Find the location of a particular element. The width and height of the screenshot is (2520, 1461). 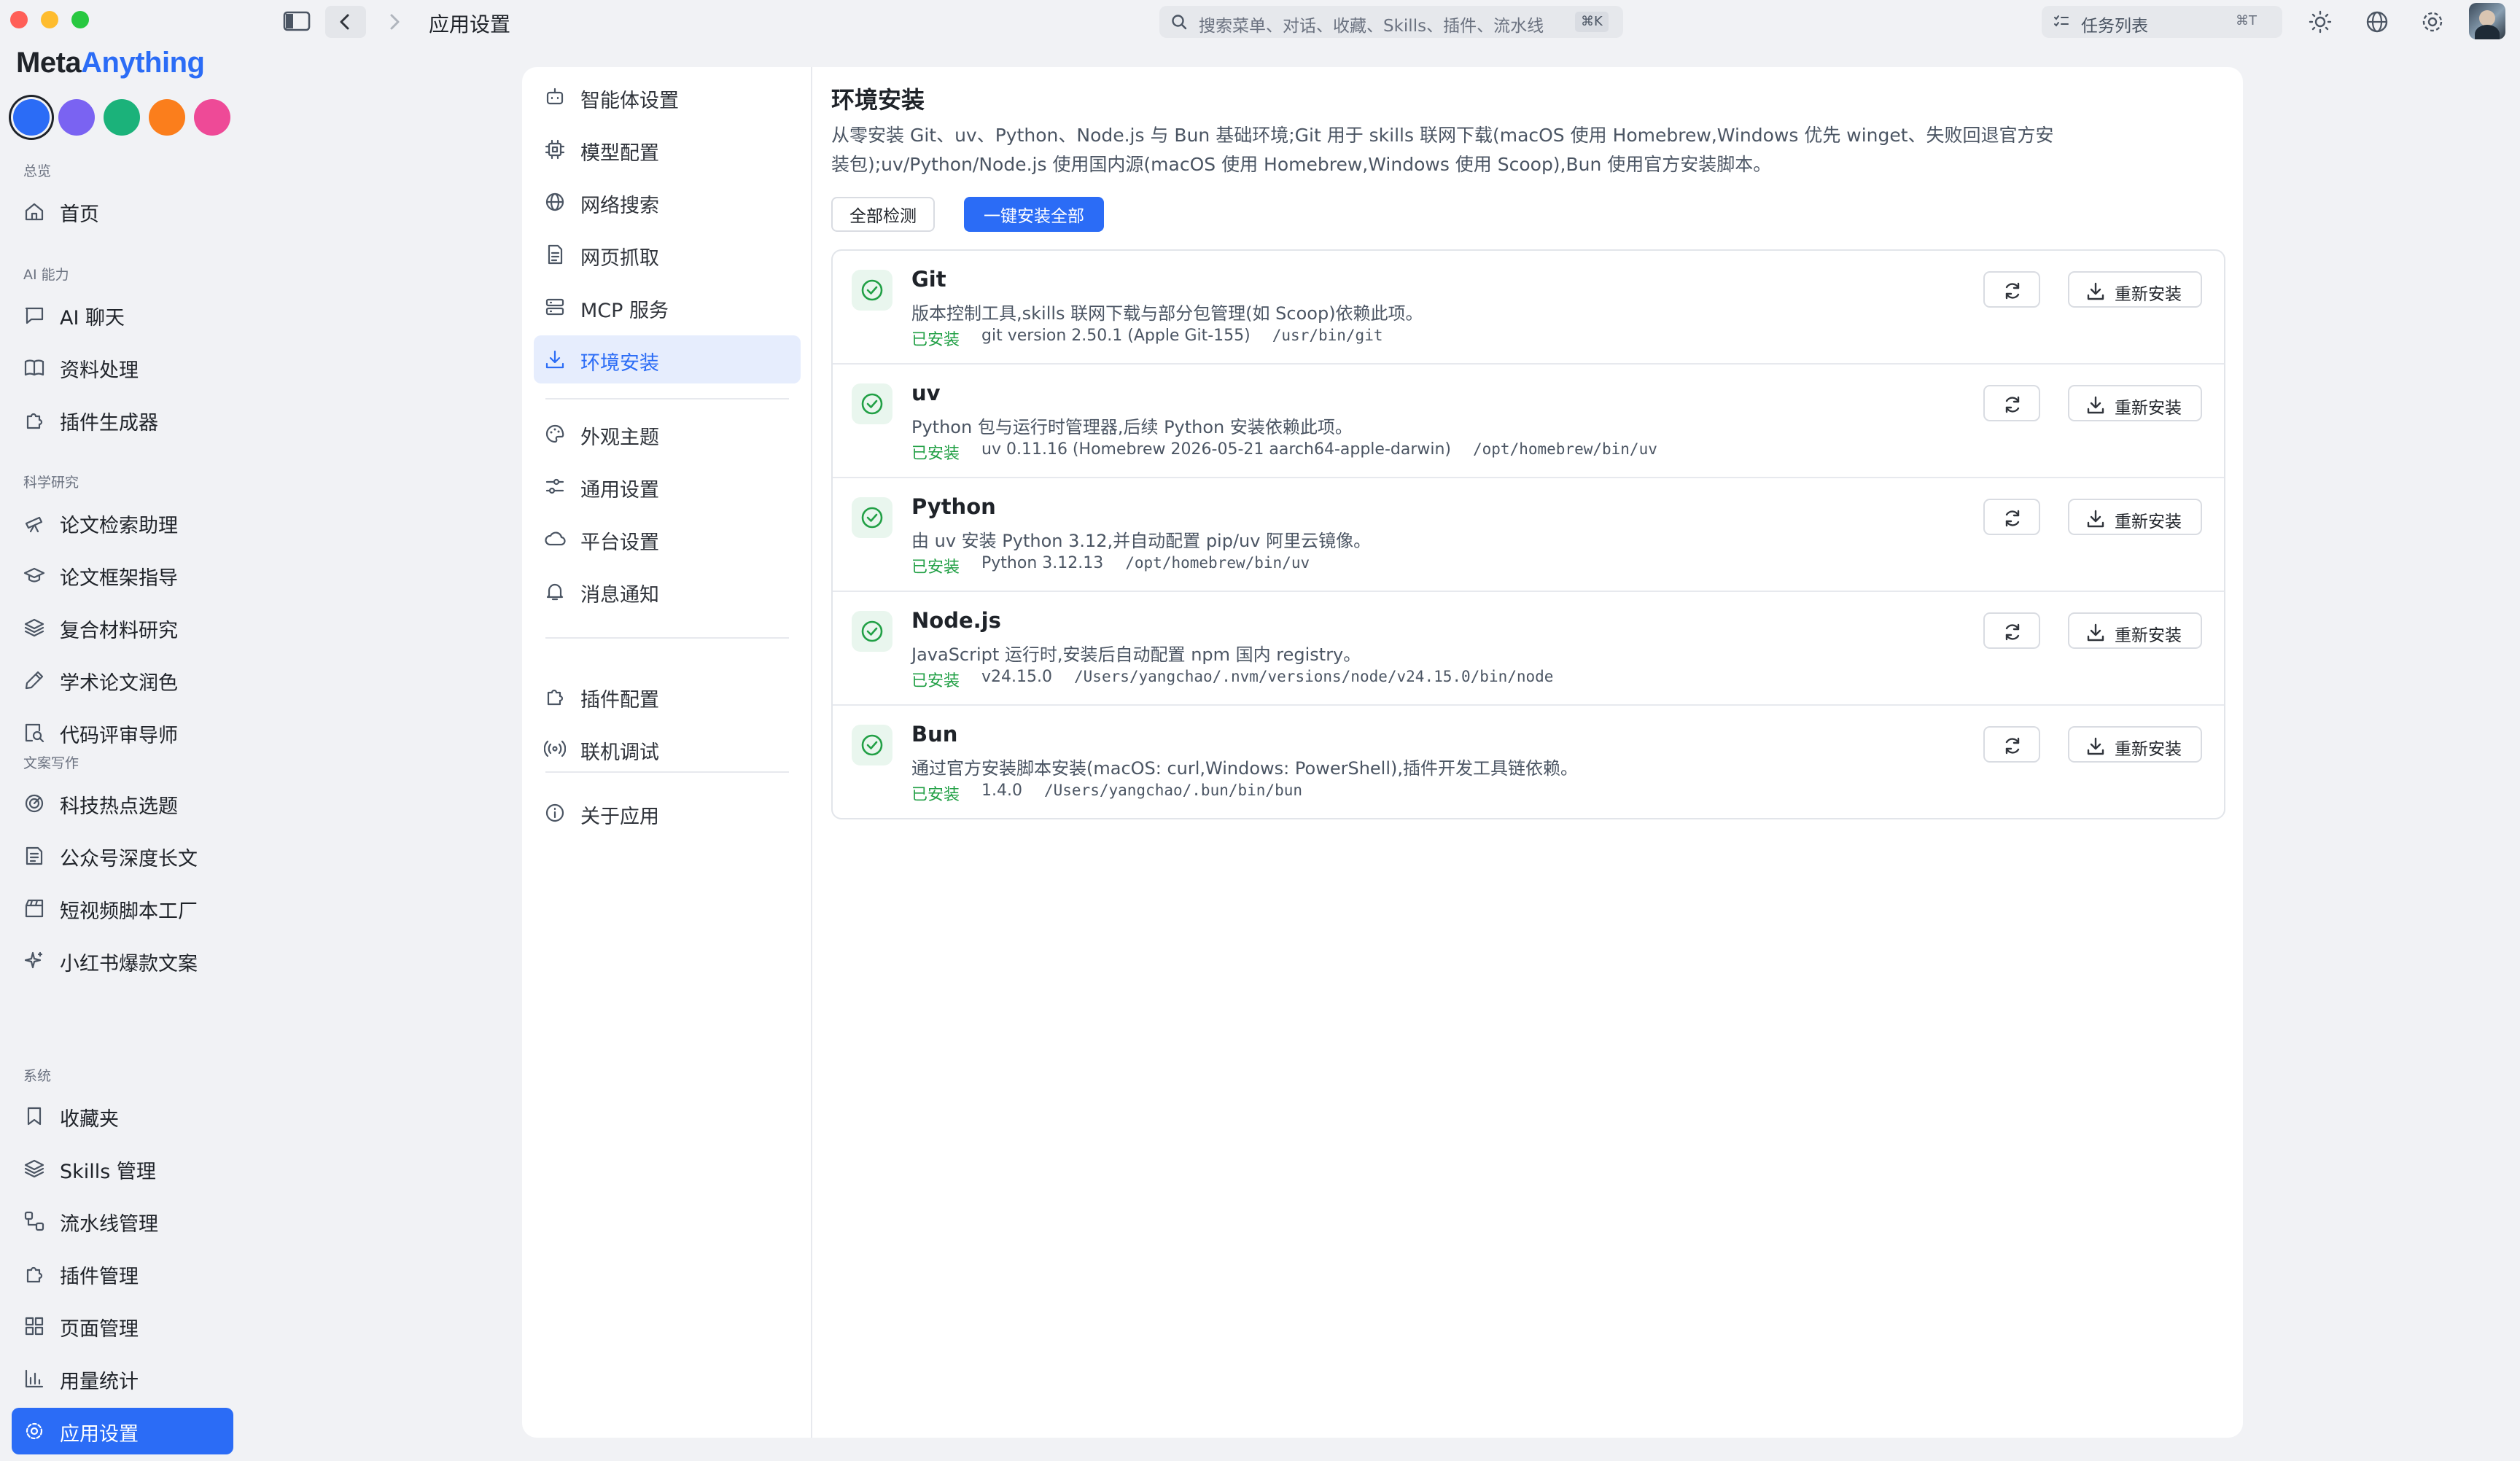

install-all-button: 一键安装全部 is located at coordinates (1034, 214).